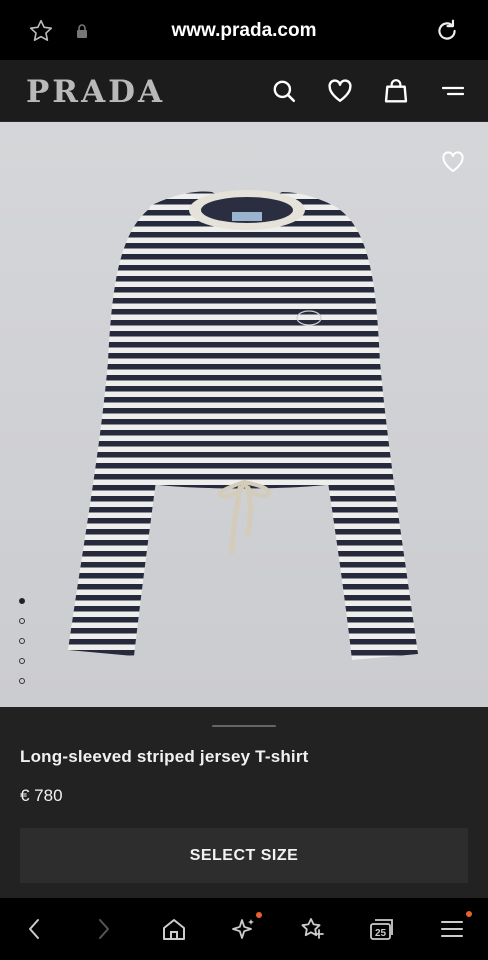 Image resolution: width=488 pixels, height=960 pixels. Describe the element at coordinates (174, 929) in the screenshot. I see `home-icon` at that location.